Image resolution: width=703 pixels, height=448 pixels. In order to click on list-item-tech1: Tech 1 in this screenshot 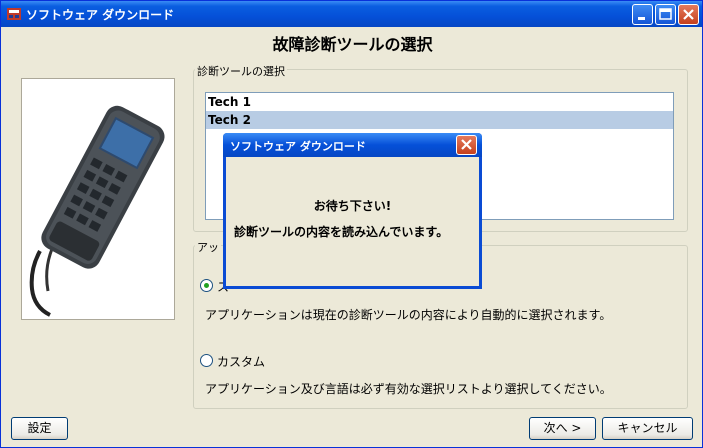, I will do `click(439, 102)`.